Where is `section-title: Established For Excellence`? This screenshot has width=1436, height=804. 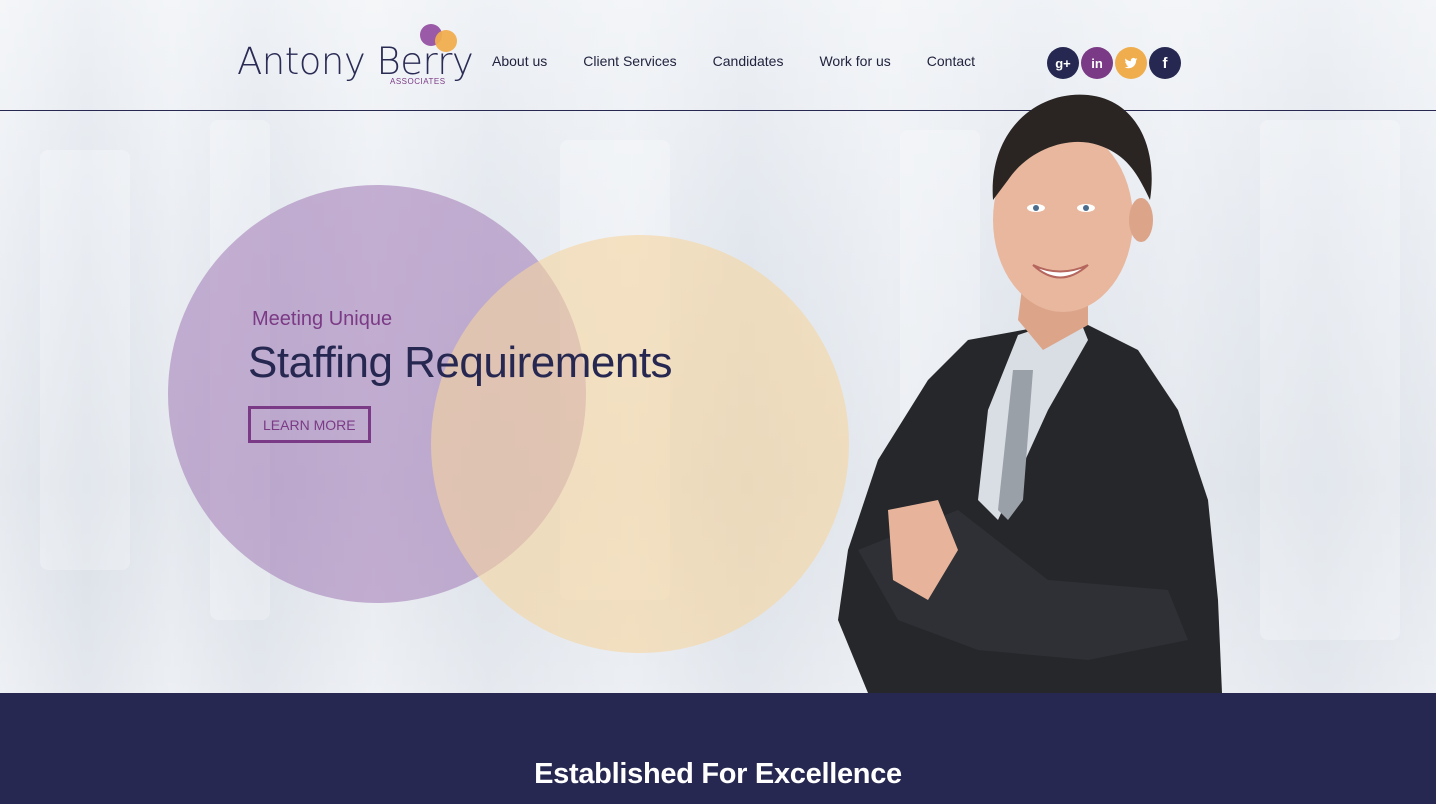 section-title: Established For Excellence is located at coordinates (718, 774).